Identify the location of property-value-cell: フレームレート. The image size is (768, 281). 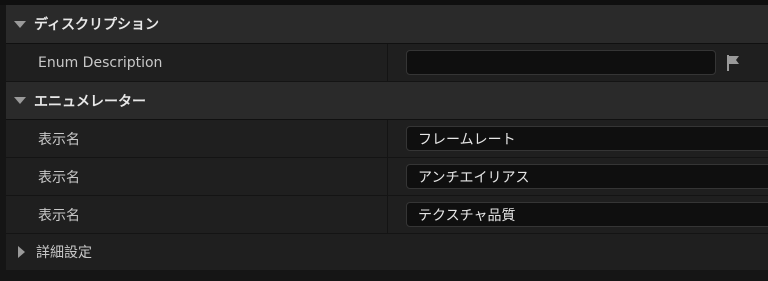
(578, 138).